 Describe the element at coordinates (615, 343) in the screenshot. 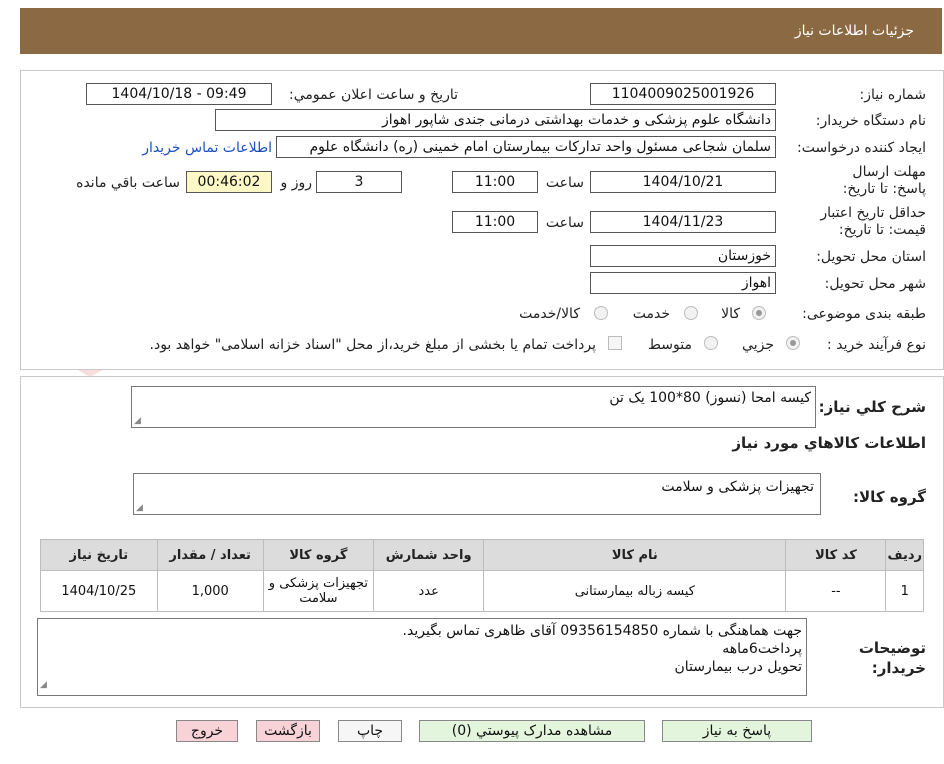

I see `treasury-payment-checkbox` at that location.